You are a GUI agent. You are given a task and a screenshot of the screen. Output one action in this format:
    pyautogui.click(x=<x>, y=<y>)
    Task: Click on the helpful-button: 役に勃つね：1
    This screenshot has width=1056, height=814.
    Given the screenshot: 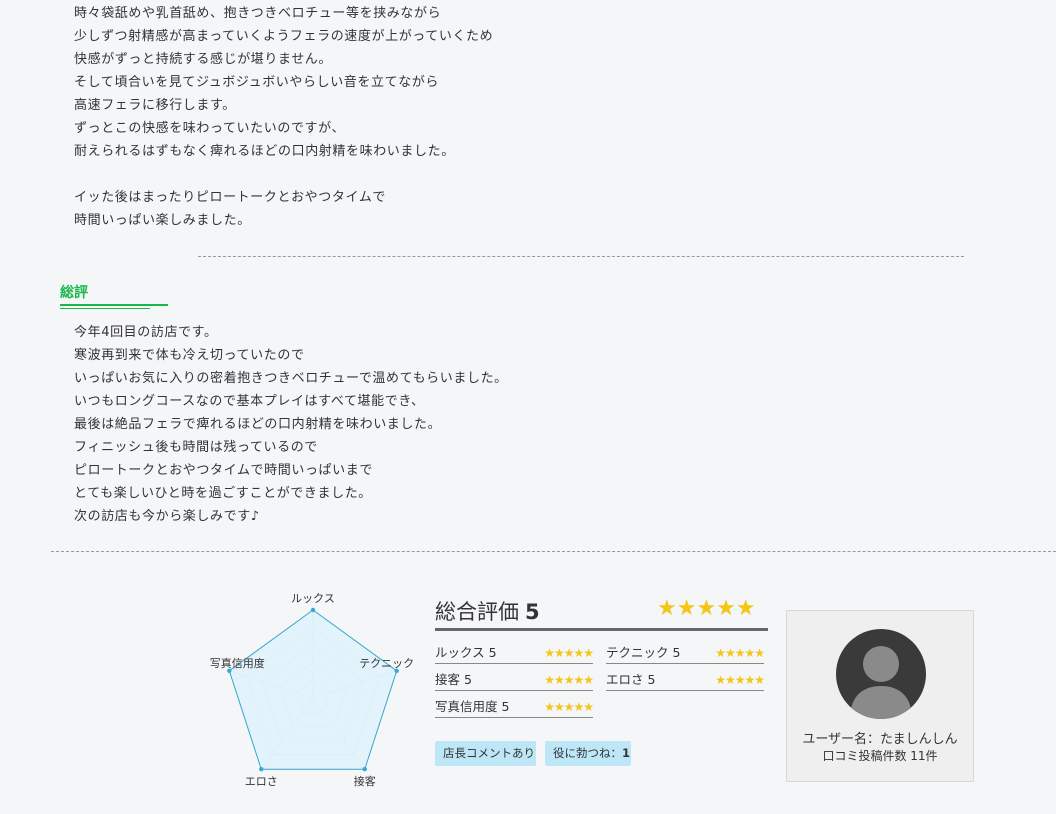 What is the action you would take?
    pyautogui.click(x=588, y=753)
    